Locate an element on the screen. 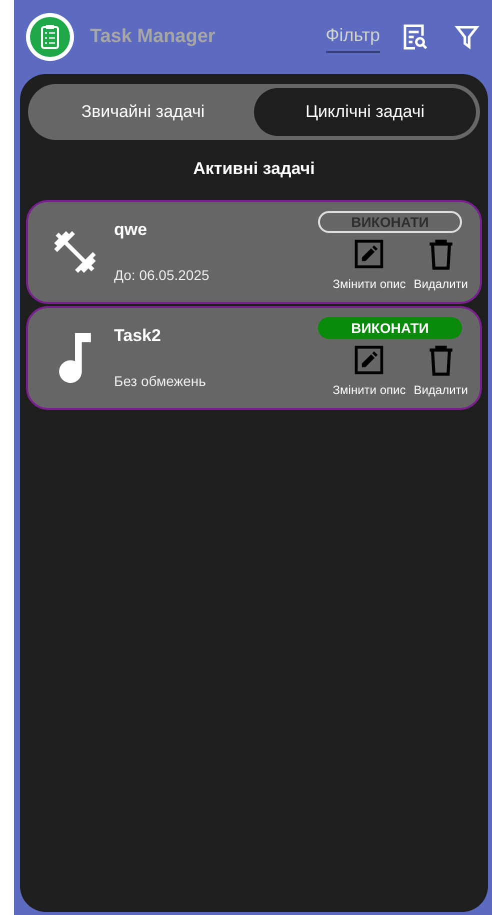  filter-link: Фільтр is located at coordinates (353, 37).